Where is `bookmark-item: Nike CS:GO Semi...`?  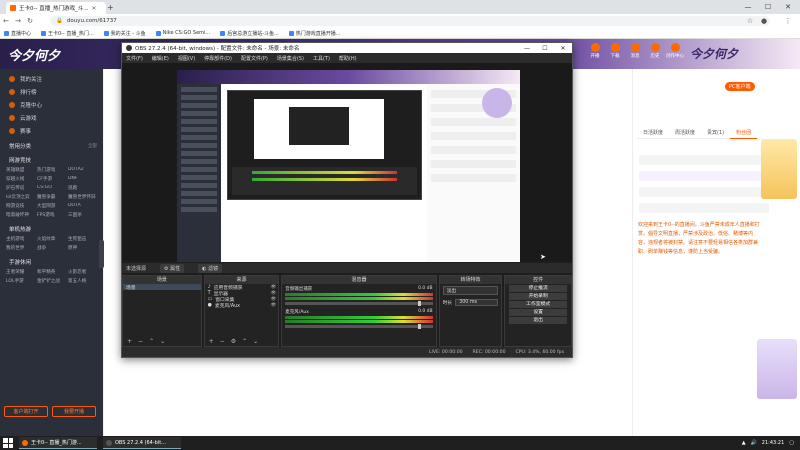
bookmark-item: Nike CS:GO Semi... is located at coordinates (182, 33).